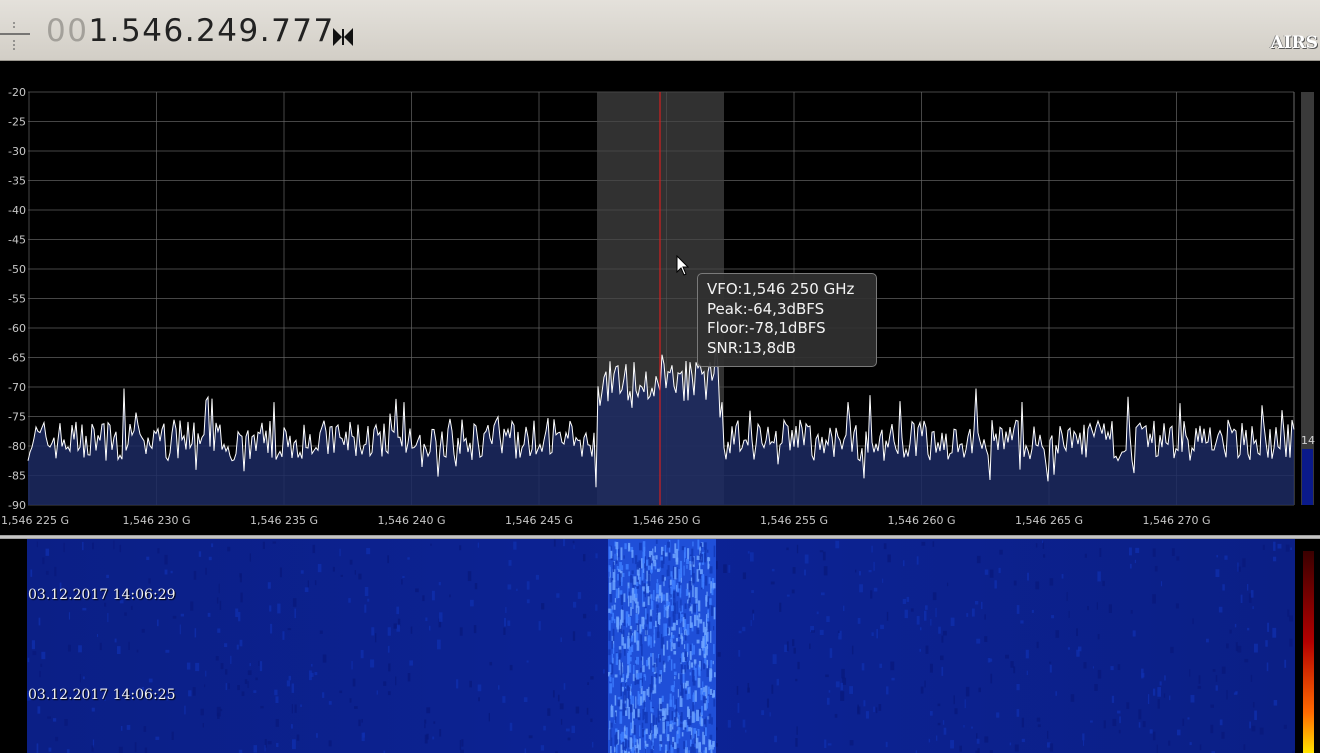 The height and width of the screenshot is (753, 1320). Describe the element at coordinates (17, 505) in the screenshot. I see `y-axis-tick-label: -90` at that location.